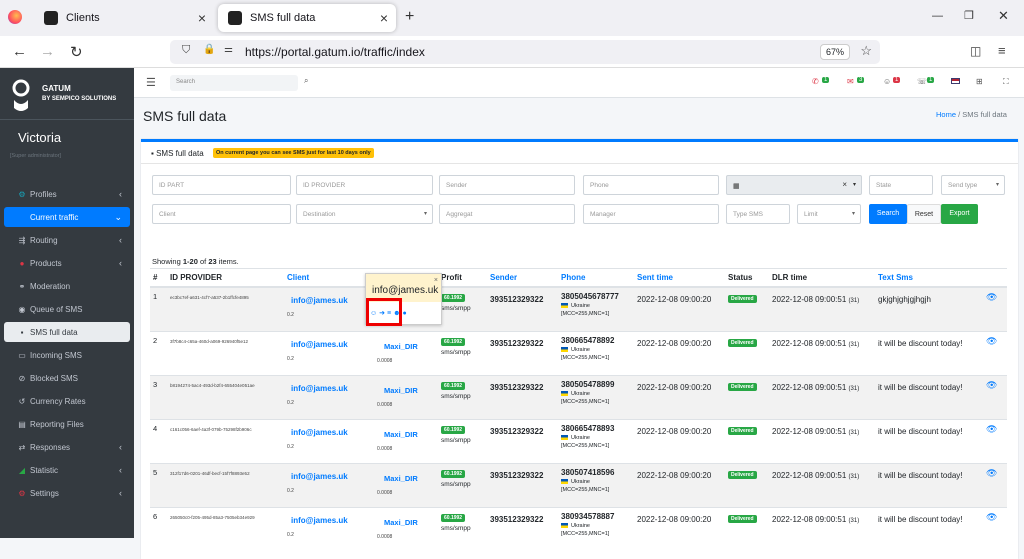  Describe the element at coordinates (335, 52) in the screenshot. I see `url-text: https://portal.gatum.io/traffic/index` at that location.